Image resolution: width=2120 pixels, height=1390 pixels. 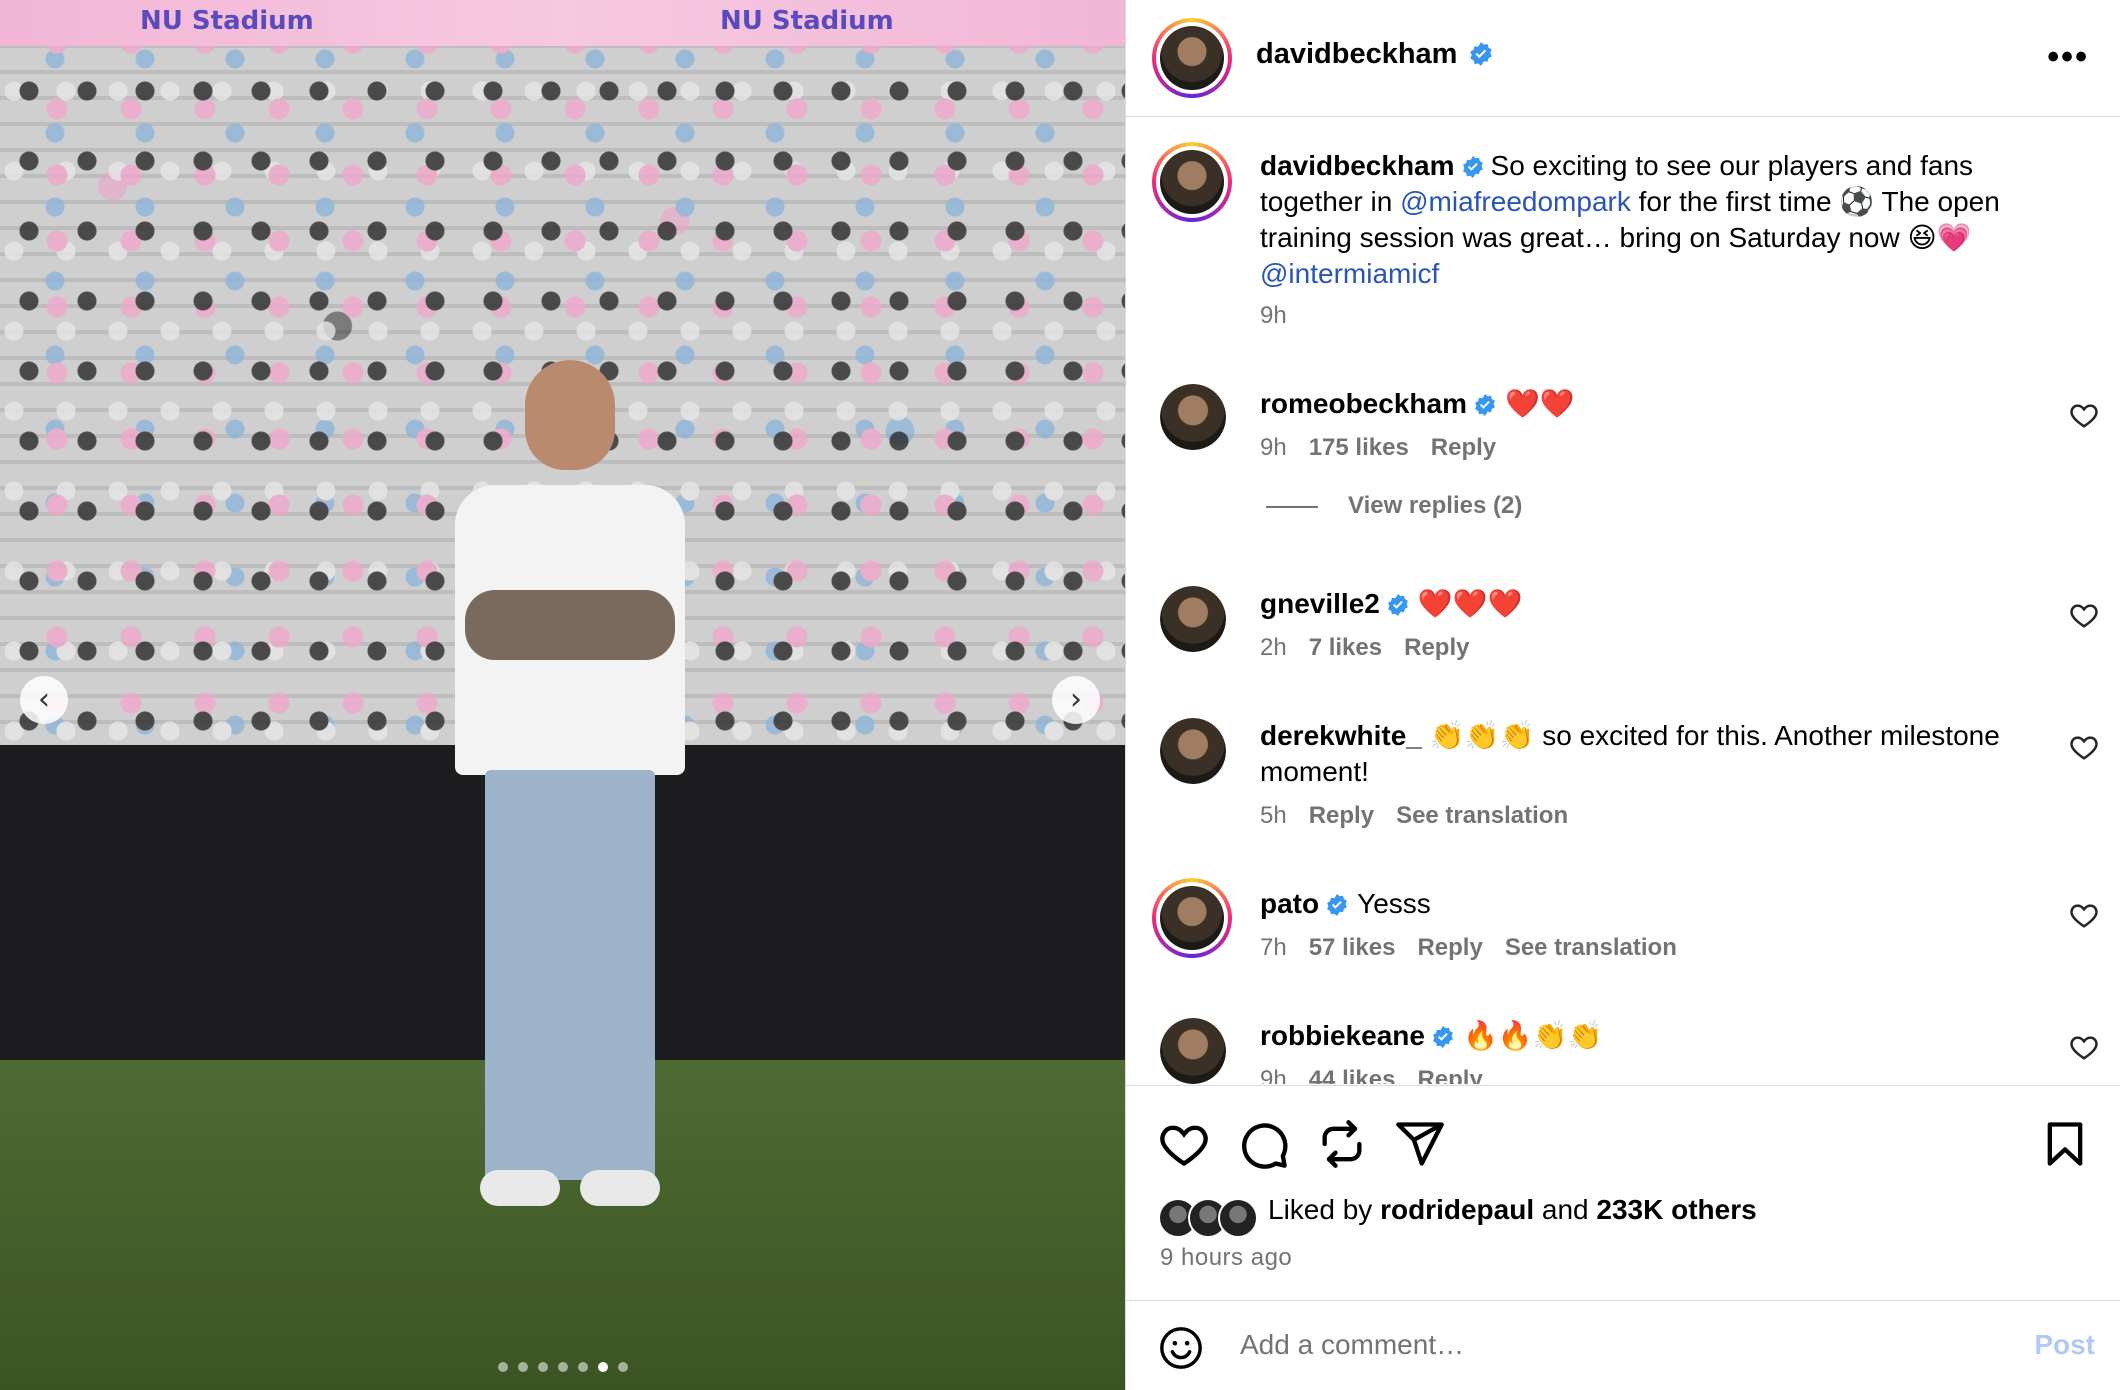 I want to click on emoji-icon, so click(x=1181, y=1348).